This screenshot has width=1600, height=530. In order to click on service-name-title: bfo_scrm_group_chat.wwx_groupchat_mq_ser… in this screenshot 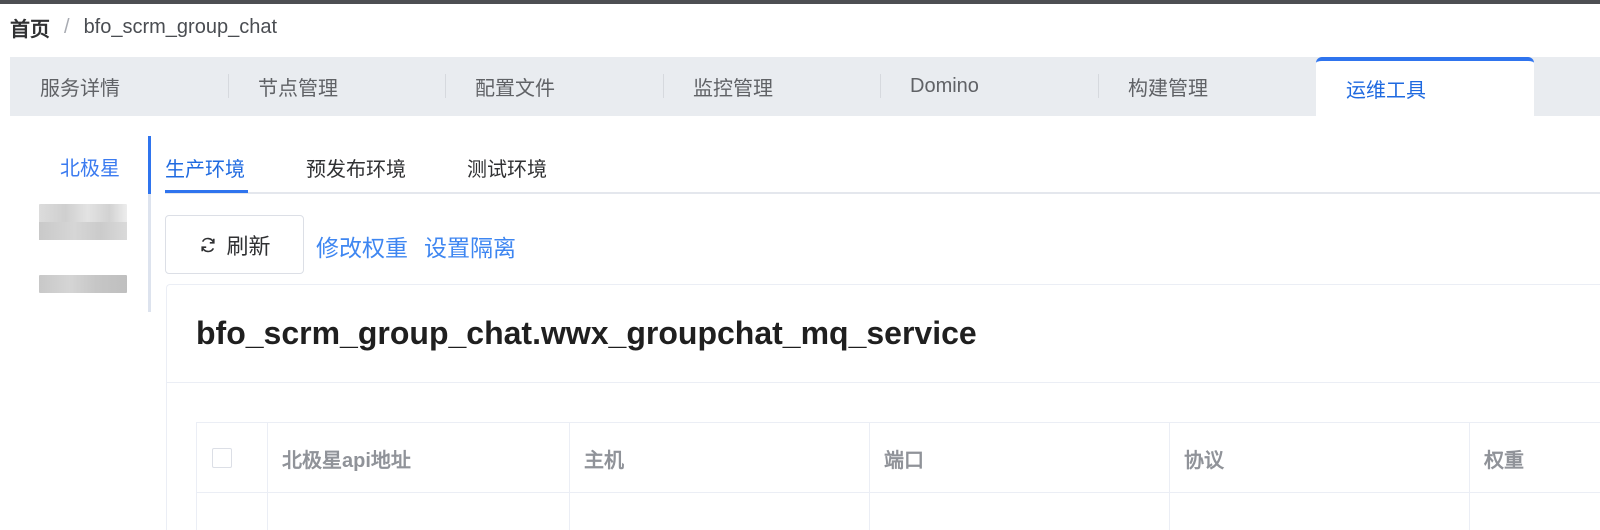, I will do `click(586, 333)`.